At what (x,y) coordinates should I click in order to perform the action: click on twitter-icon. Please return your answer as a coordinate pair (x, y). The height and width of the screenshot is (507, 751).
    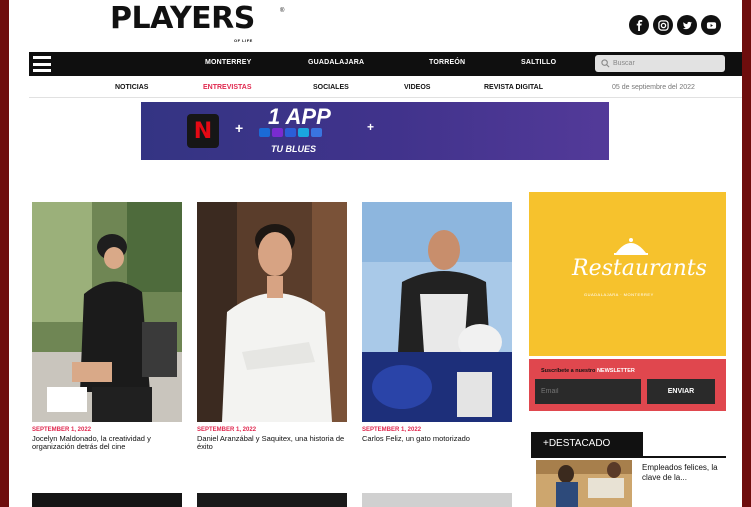
    Looking at the image, I should click on (687, 25).